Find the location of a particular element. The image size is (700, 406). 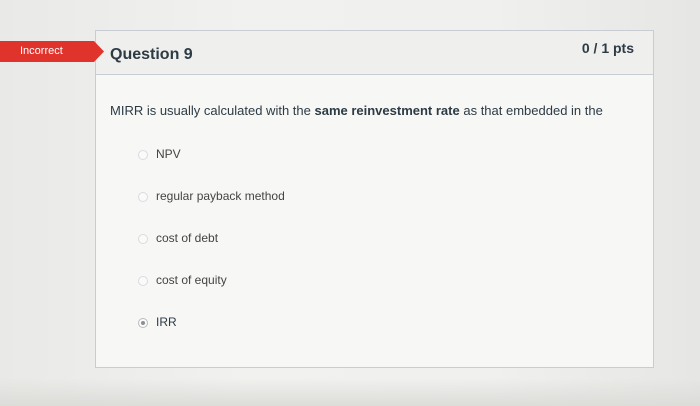

question-text-part1: MIRR is usually calculated with the is located at coordinates (212, 110).